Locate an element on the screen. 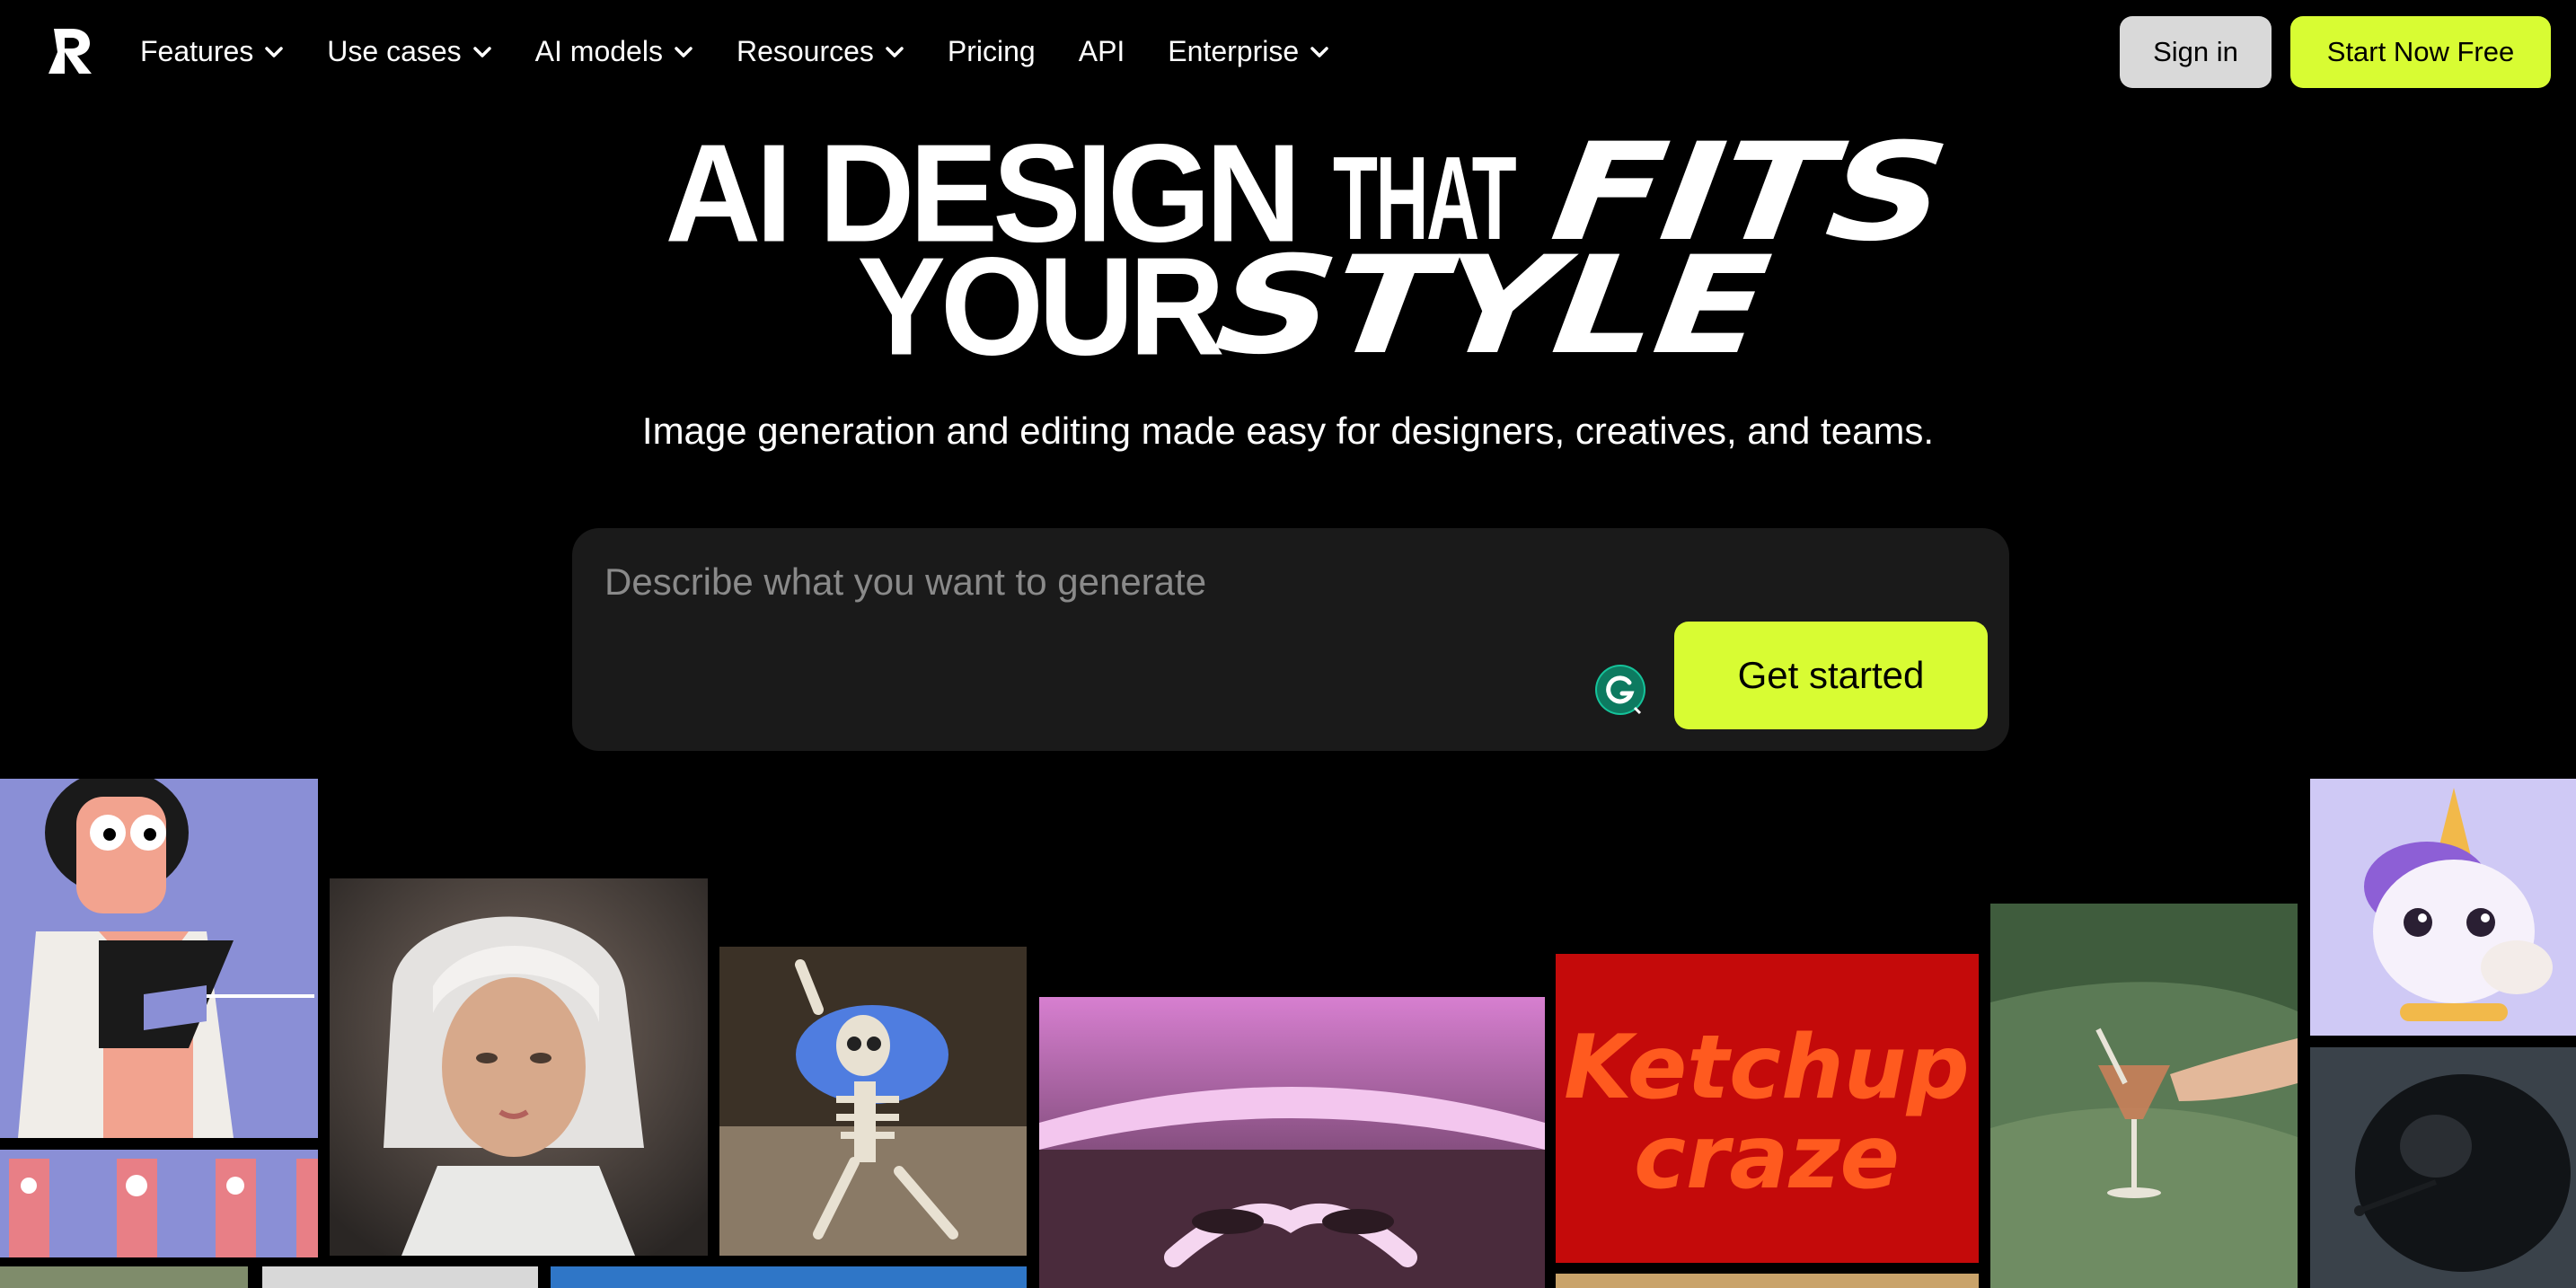 Image resolution: width=2576 pixels, height=1288 pixels. sign-in-button: Sign in is located at coordinates (2196, 52).